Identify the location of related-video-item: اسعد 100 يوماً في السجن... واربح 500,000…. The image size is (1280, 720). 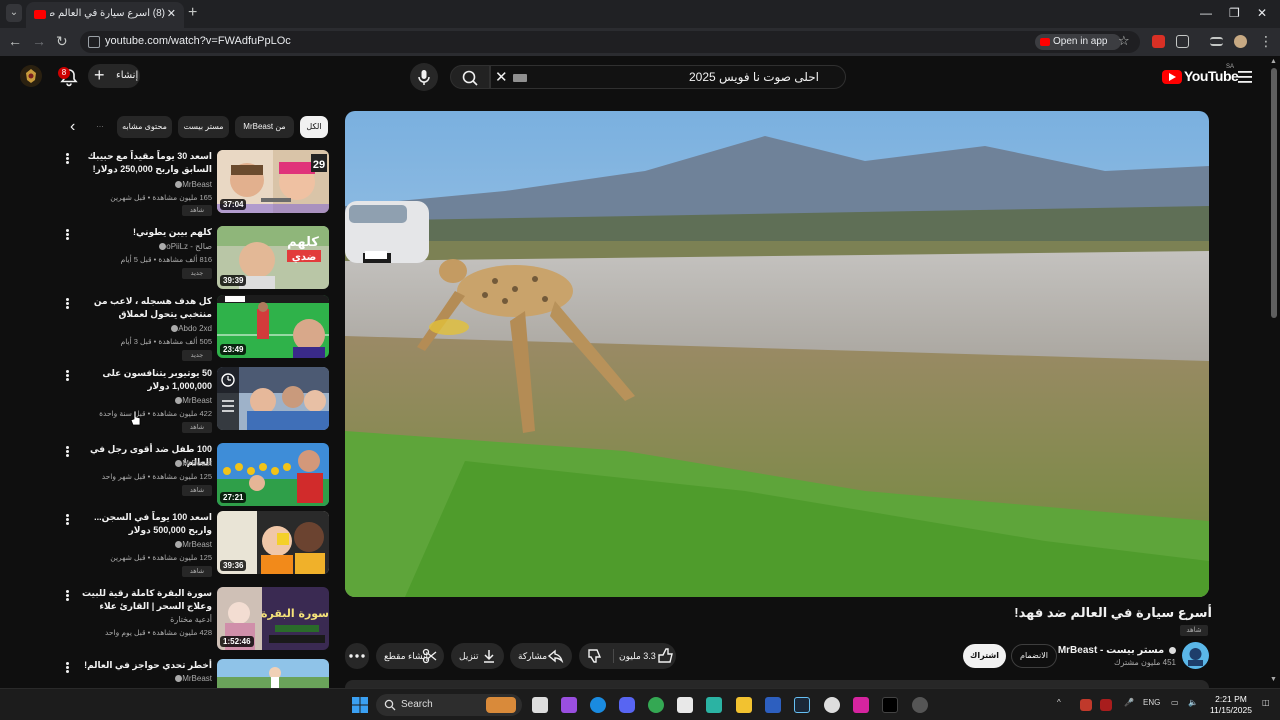
(196, 544).